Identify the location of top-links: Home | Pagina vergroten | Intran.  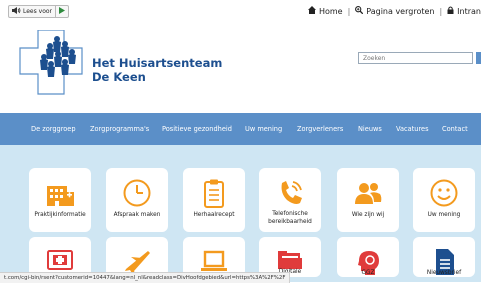
(394, 11).